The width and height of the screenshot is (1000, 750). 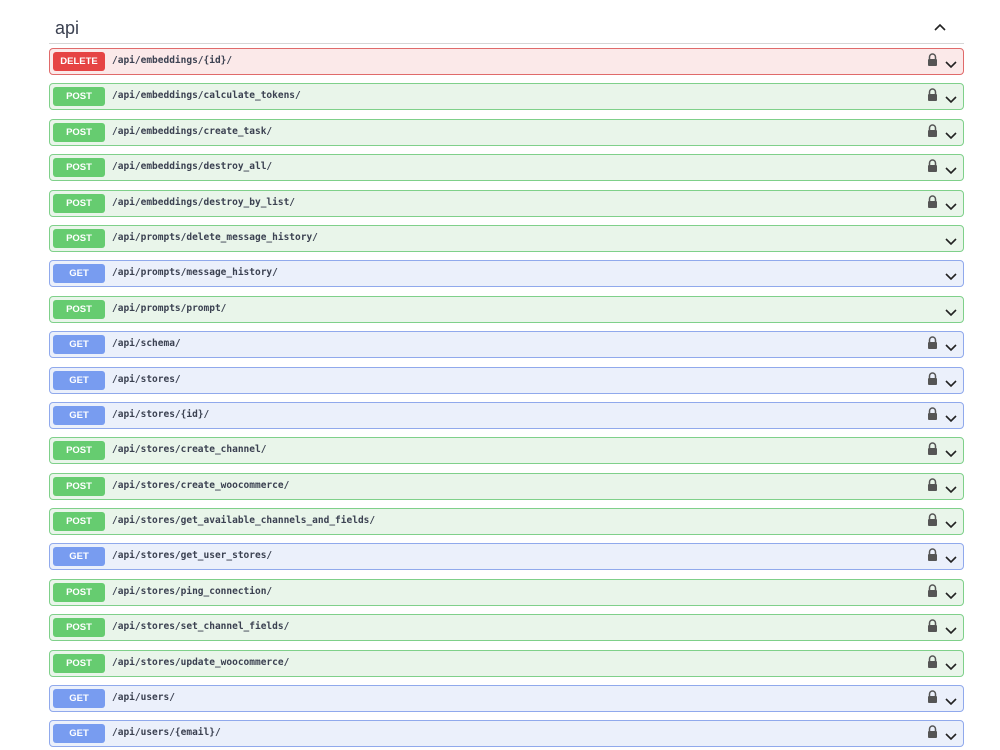 What do you see at coordinates (189, 450) in the screenshot?
I see `operation-path: /api/stores/create_channel/` at bounding box center [189, 450].